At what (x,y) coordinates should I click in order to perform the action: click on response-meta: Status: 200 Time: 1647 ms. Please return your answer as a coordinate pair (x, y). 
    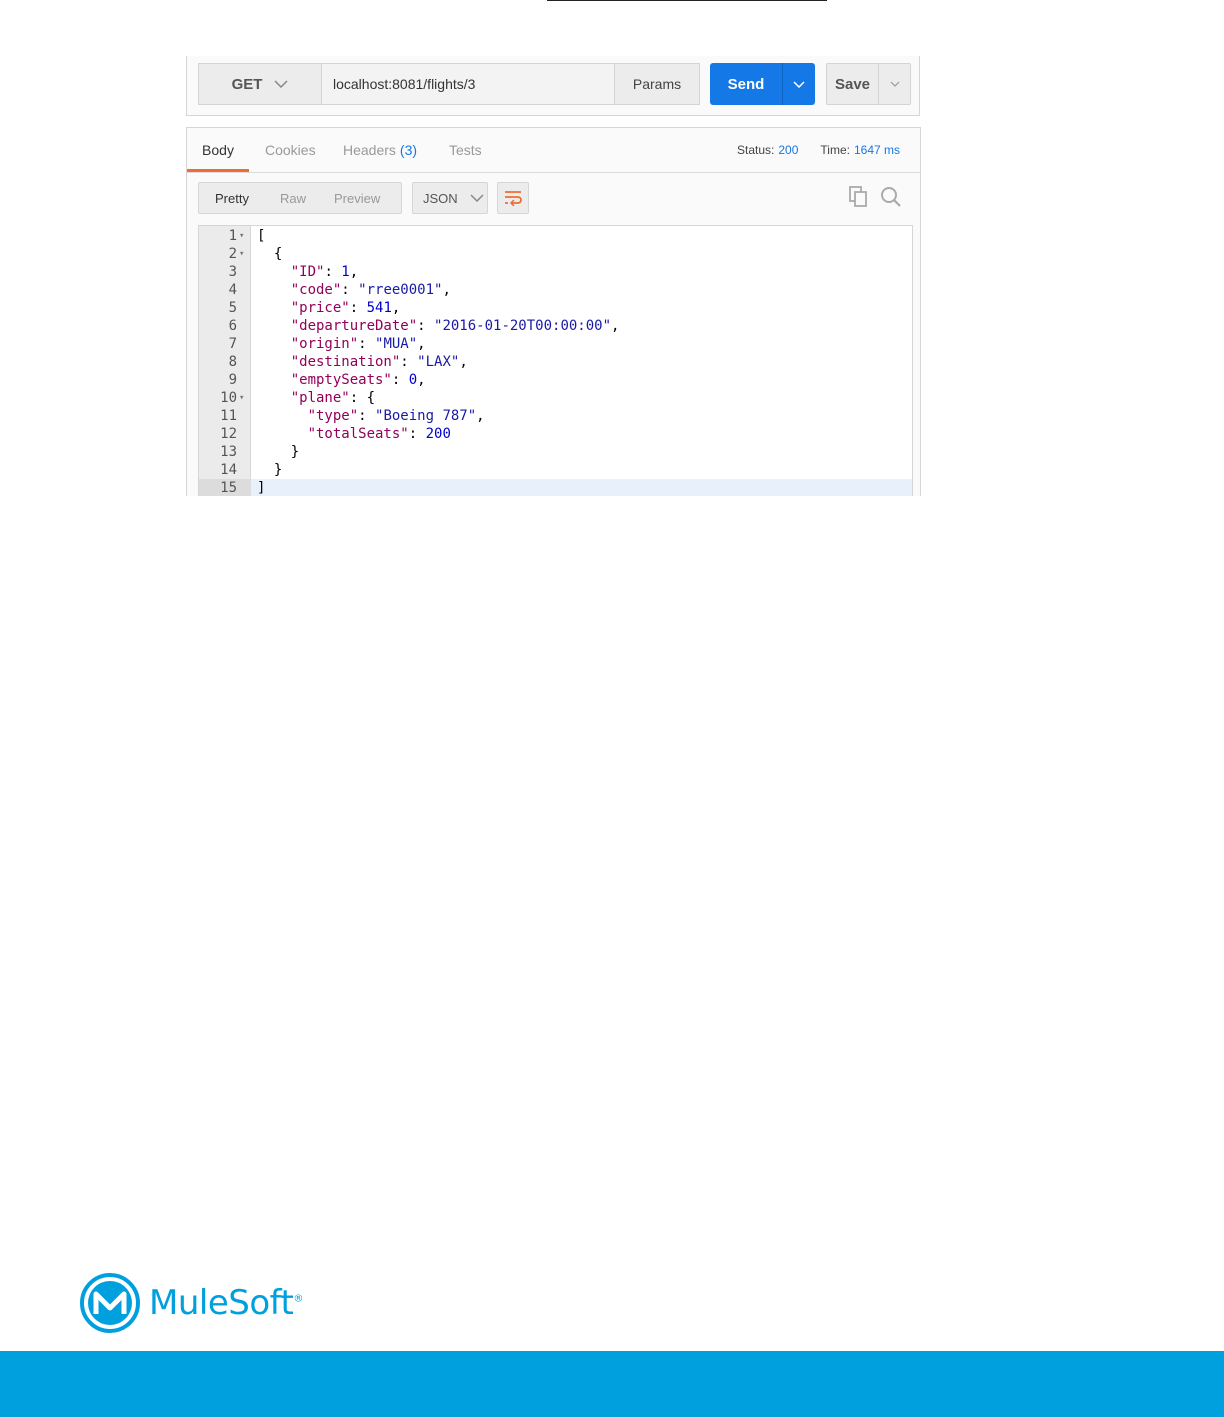
    Looking at the image, I should click on (818, 150).